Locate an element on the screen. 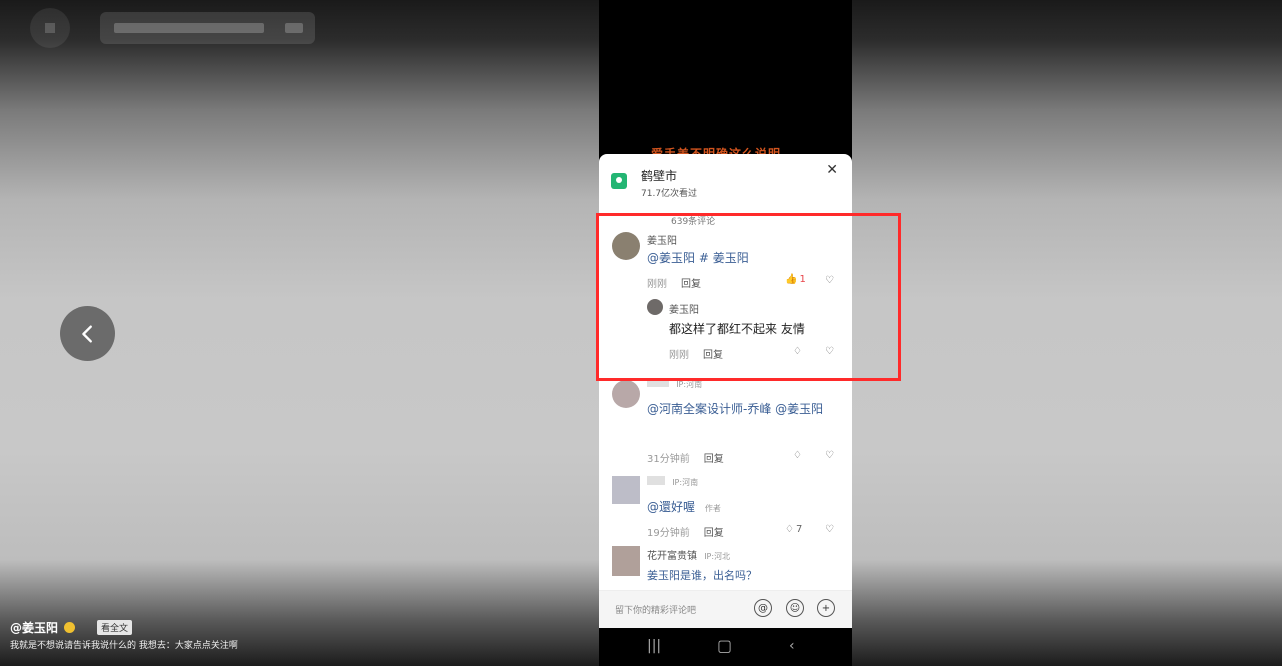  author-tag: 作者 is located at coordinates (712, 508).